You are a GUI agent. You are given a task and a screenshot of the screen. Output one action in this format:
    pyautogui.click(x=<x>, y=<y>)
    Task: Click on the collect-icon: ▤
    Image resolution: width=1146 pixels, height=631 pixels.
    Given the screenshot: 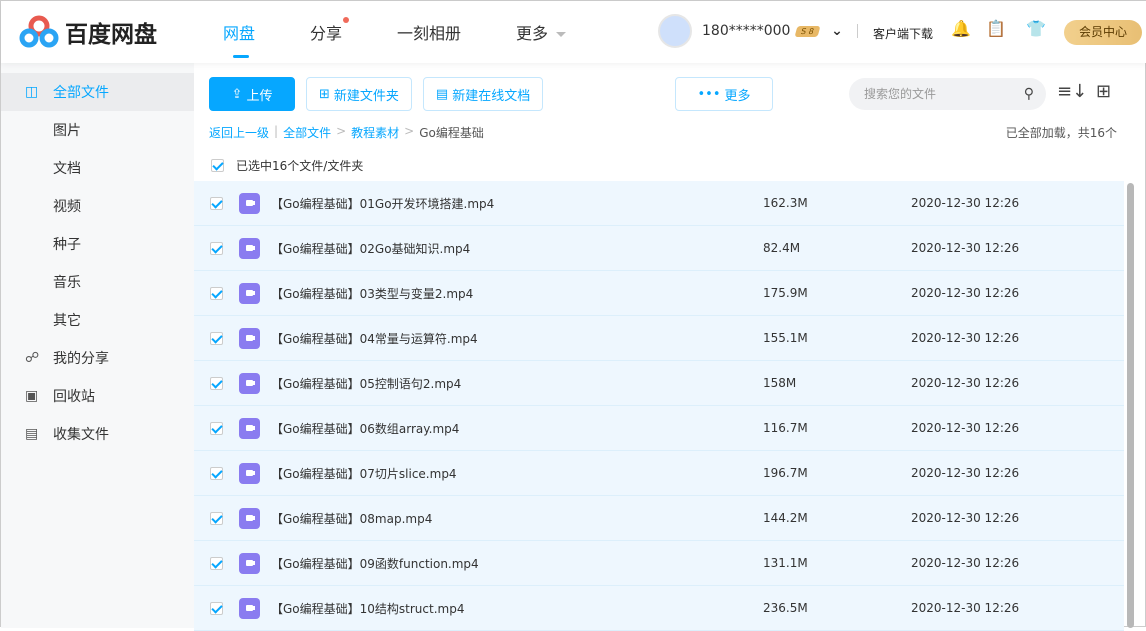 What is the action you would take?
    pyautogui.click(x=32, y=434)
    